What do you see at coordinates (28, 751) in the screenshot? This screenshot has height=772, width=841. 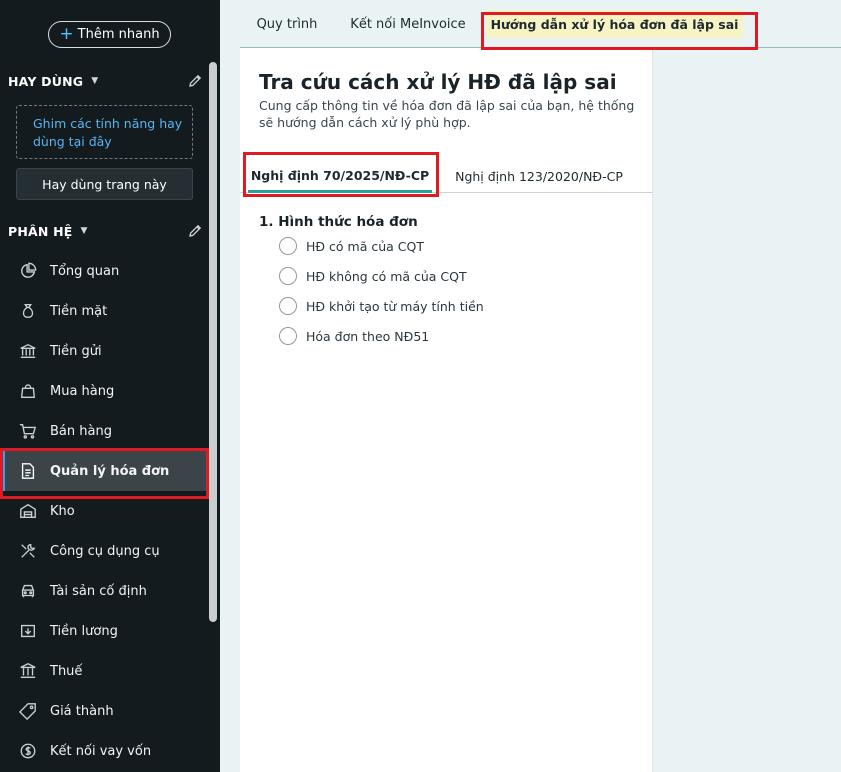 I see `loan-icon` at bounding box center [28, 751].